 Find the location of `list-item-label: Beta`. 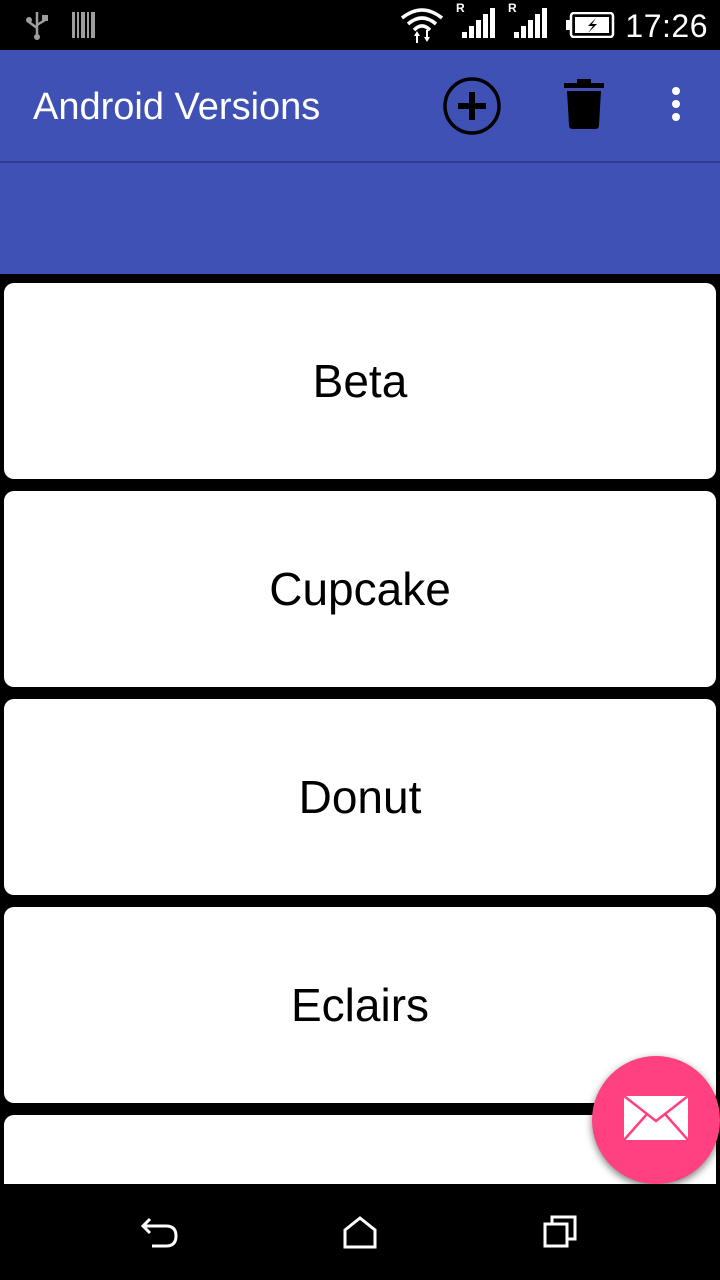

list-item-label: Beta is located at coordinates (360, 381).